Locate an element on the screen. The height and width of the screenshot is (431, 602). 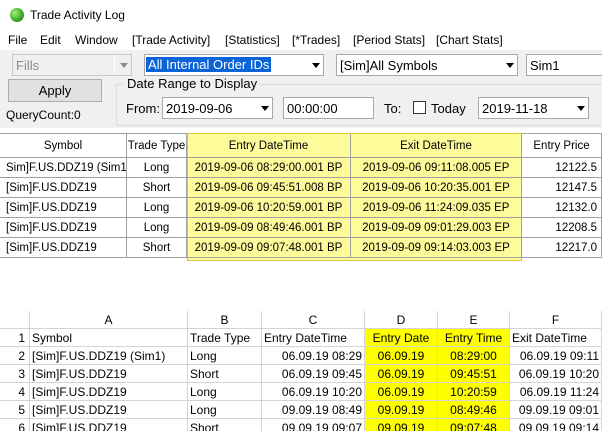
sheet-row-header: 2 is located at coordinates (15, 356).